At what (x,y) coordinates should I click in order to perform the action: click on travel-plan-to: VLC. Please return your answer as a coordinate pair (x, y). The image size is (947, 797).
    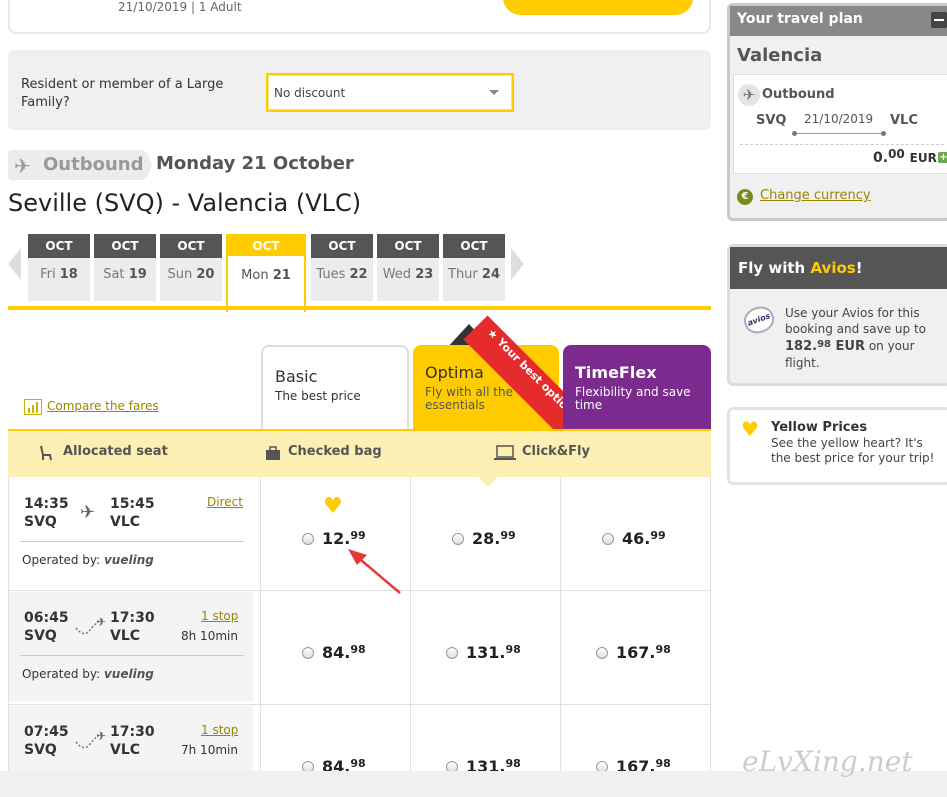
    Looking at the image, I should click on (904, 120).